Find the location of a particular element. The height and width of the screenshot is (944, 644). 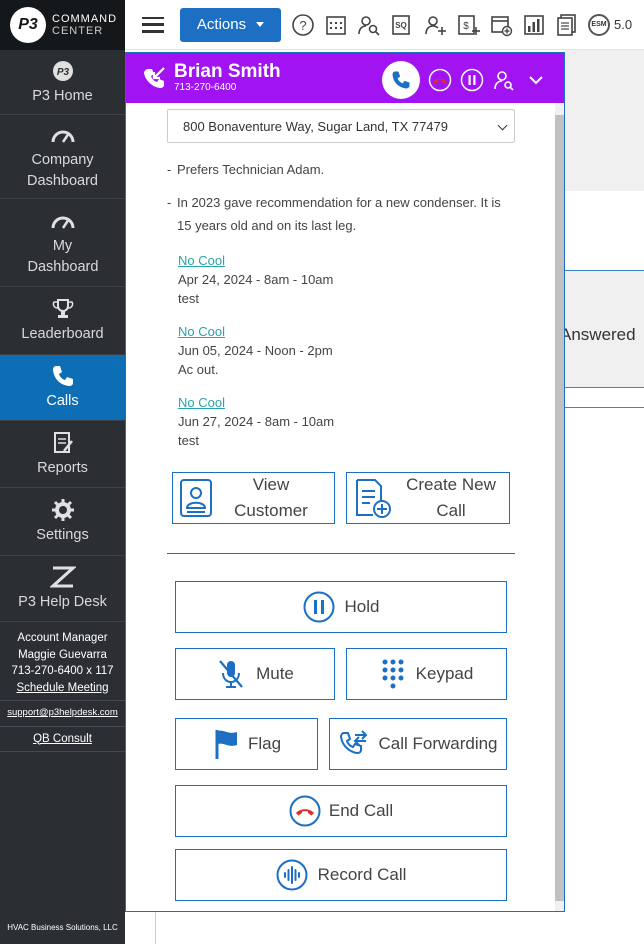

flag-button: Flag is located at coordinates (246, 744).